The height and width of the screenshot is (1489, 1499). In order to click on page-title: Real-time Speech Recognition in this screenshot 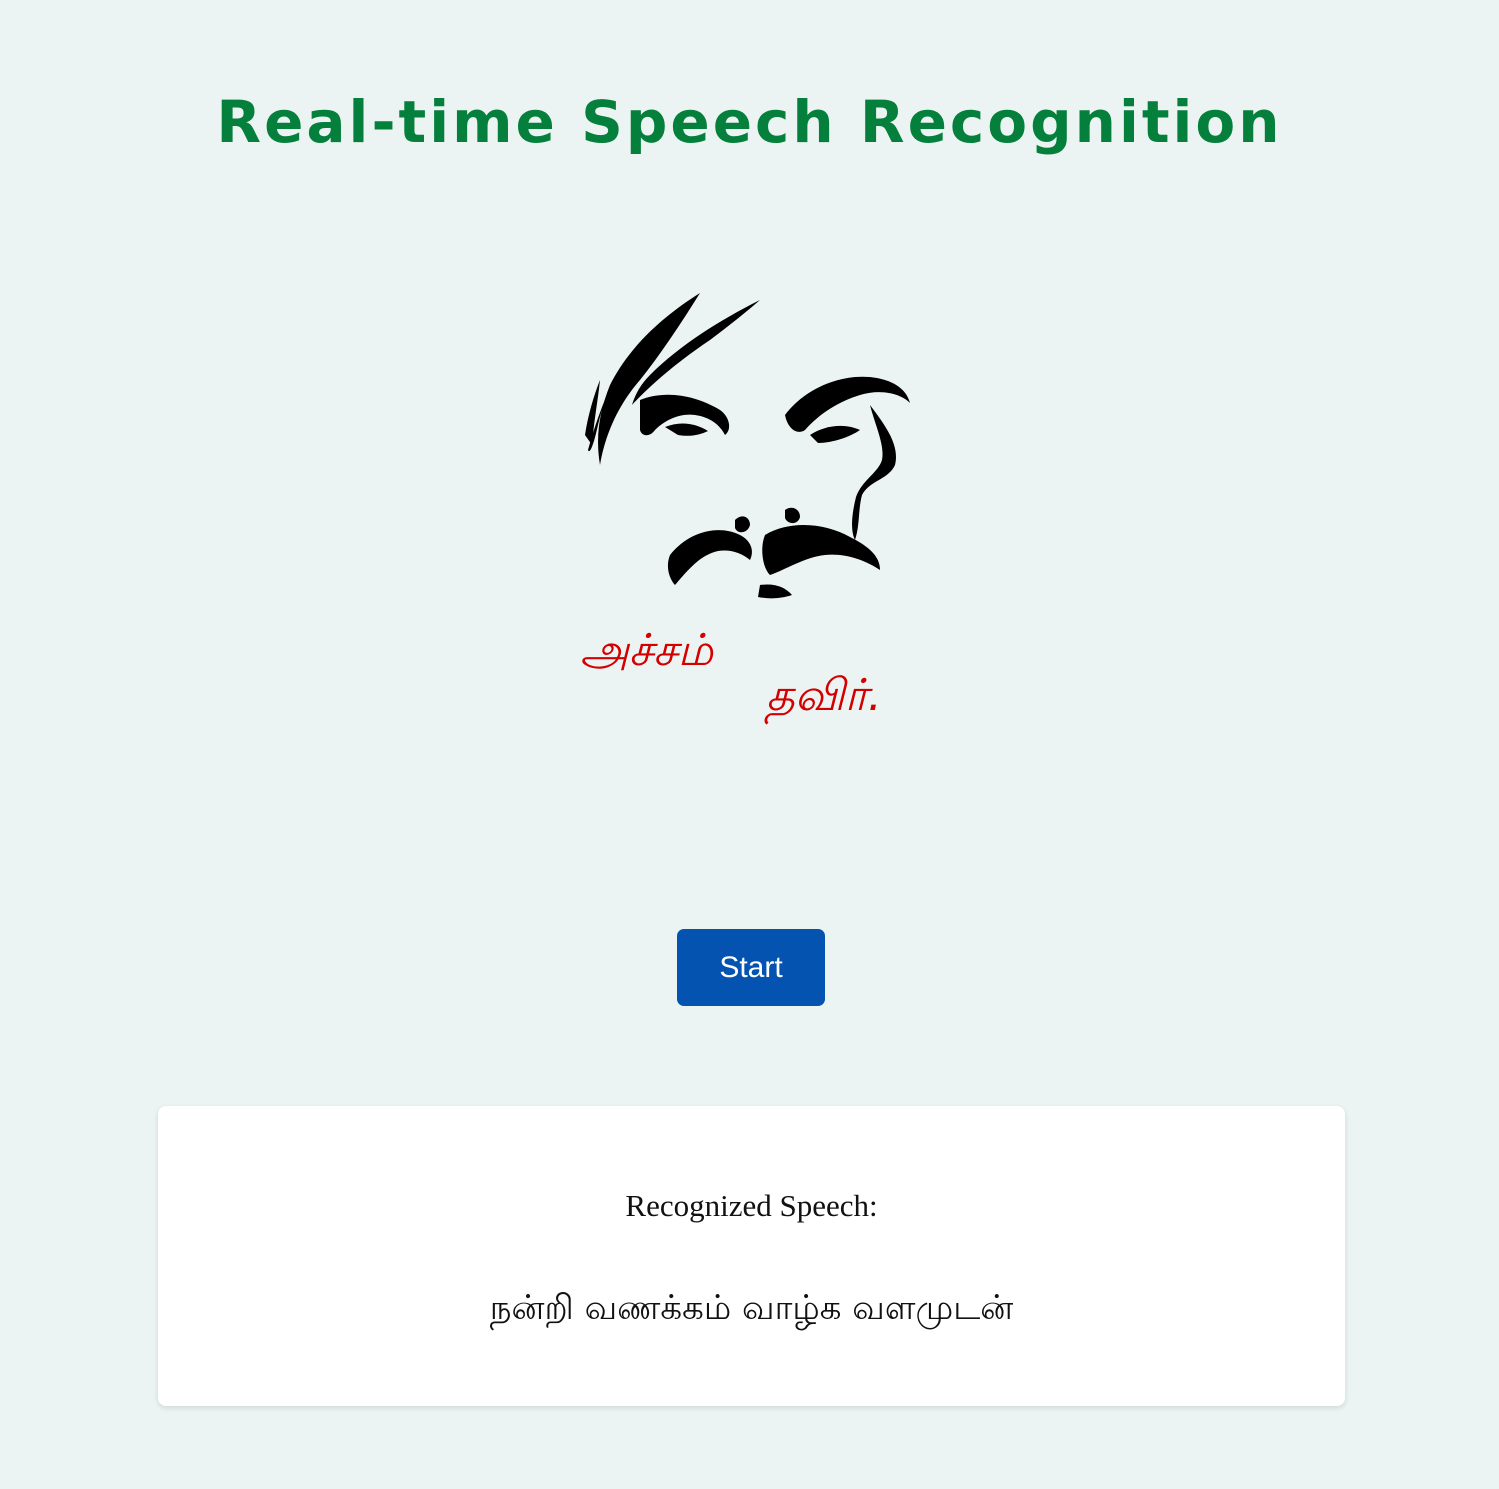, I will do `click(749, 122)`.